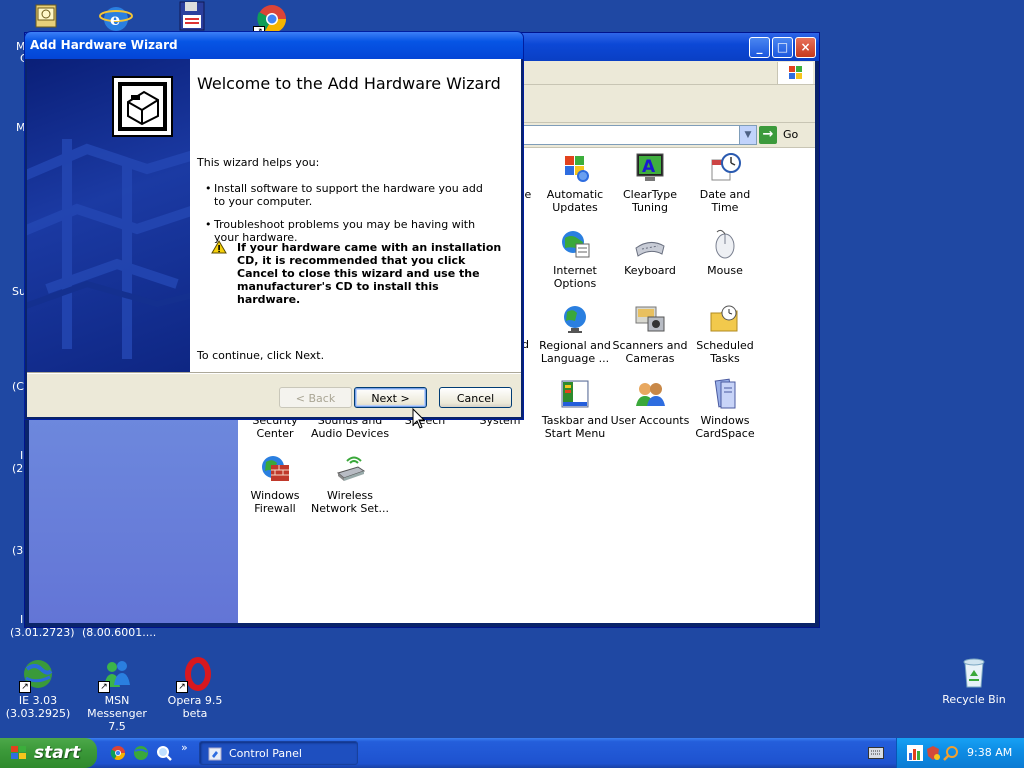  What do you see at coordinates (575, 194) in the screenshot?
I see `cp-item-label: Automatic` at bounding box center [575, 194].